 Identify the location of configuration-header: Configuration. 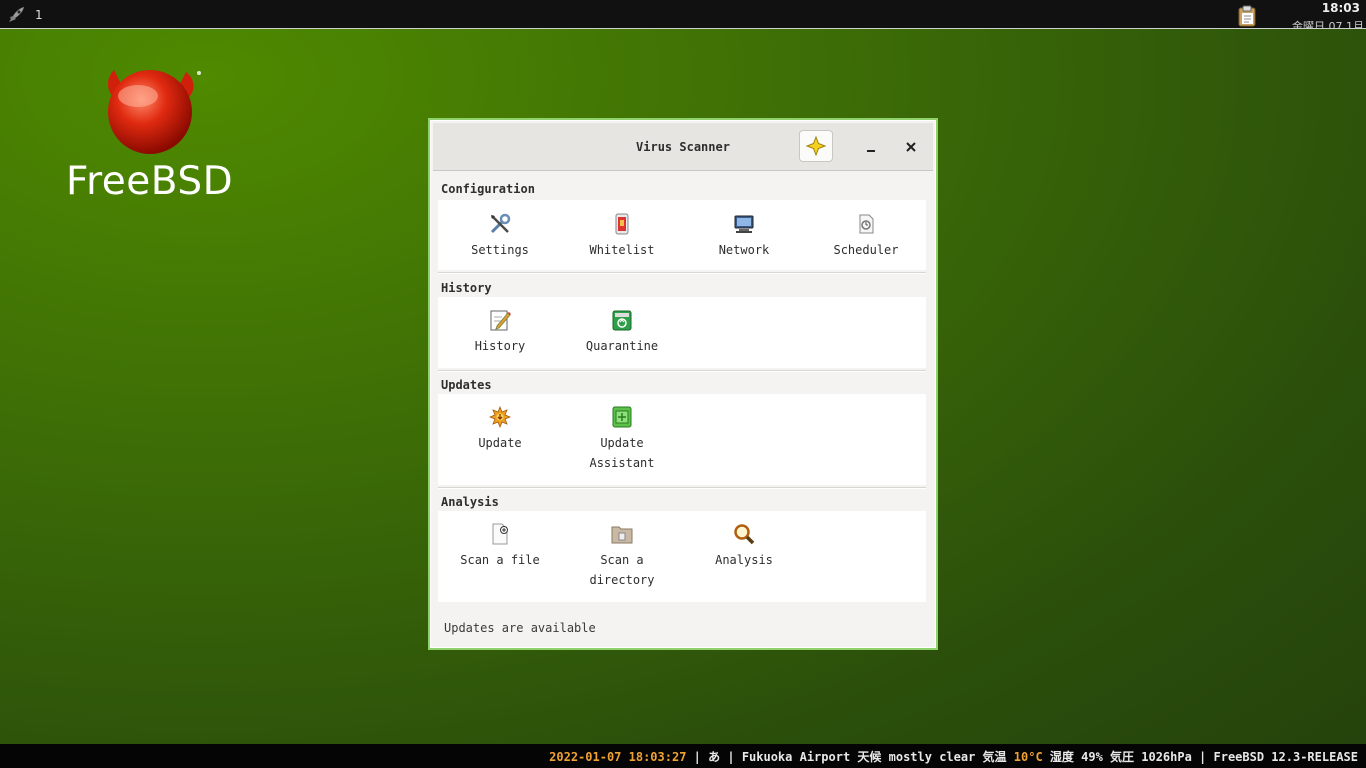
(488, 189).